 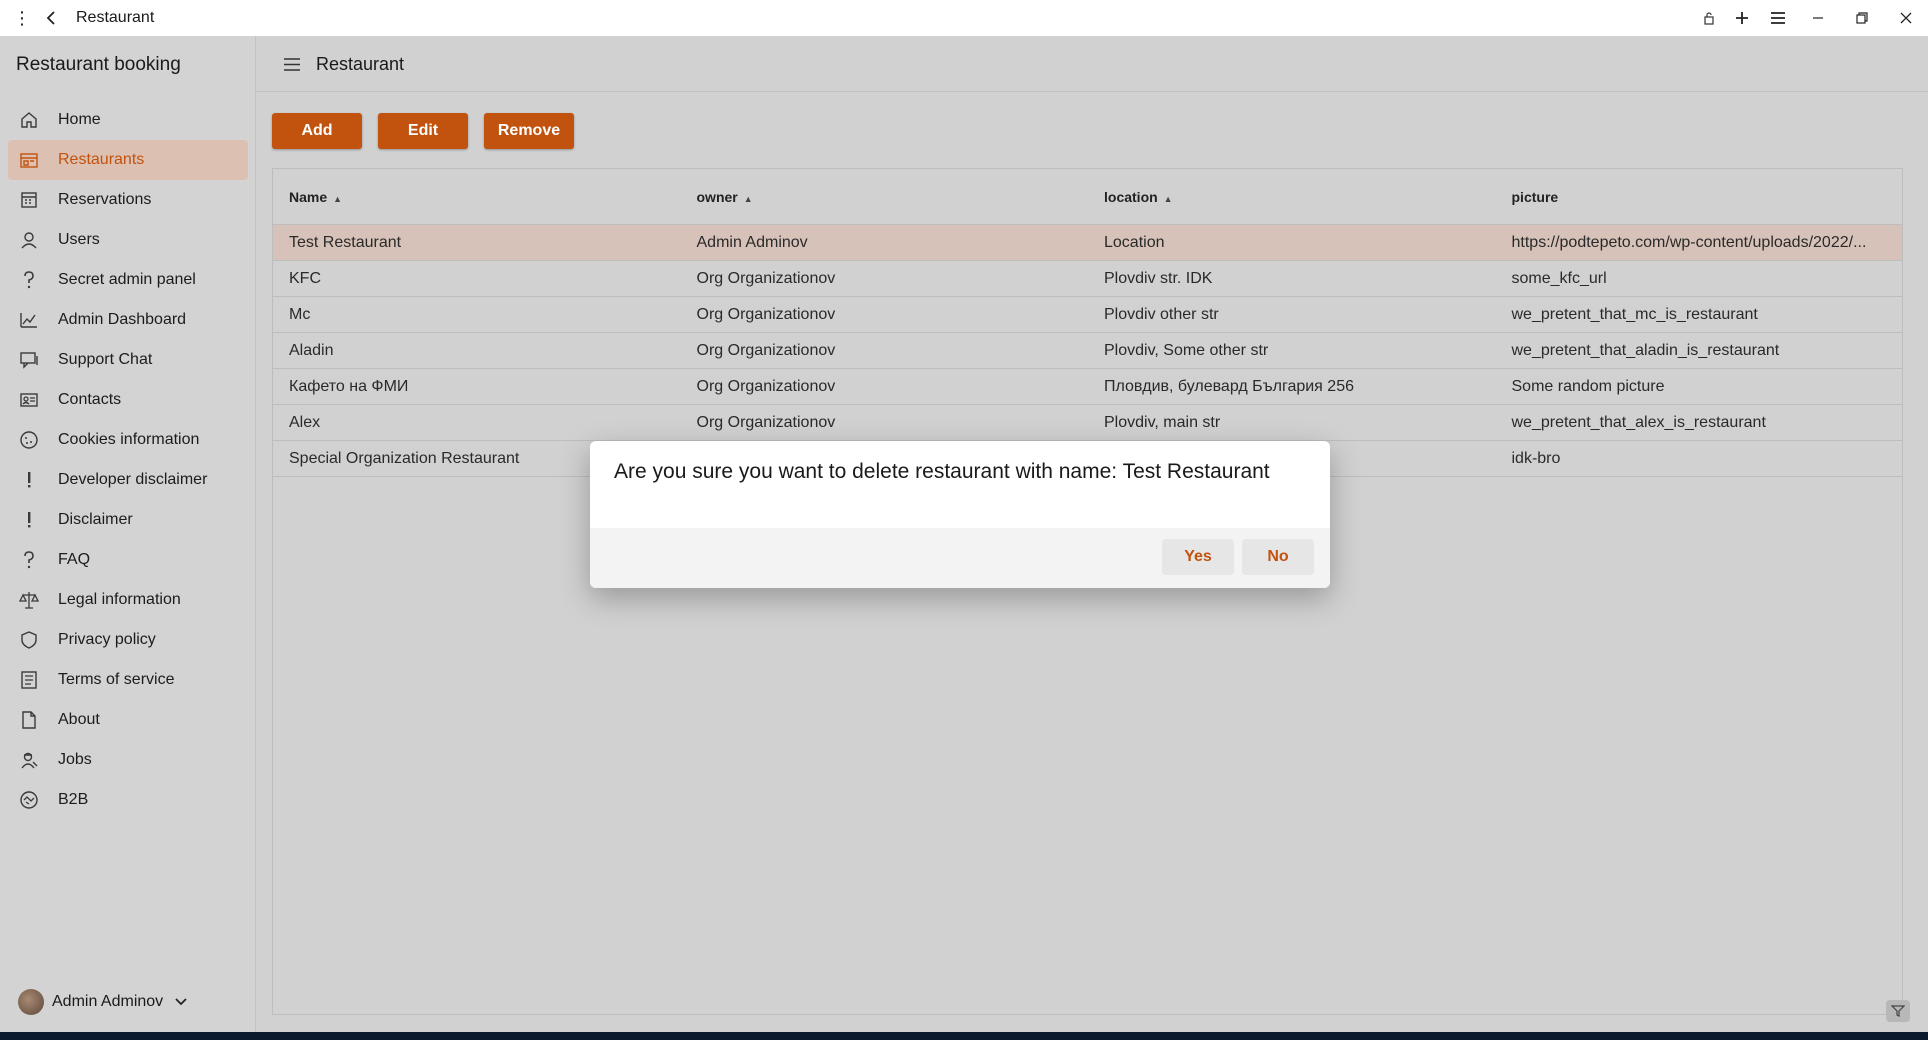 I want to click on sidebar-item-home: Home, so click(x=128, y=120).